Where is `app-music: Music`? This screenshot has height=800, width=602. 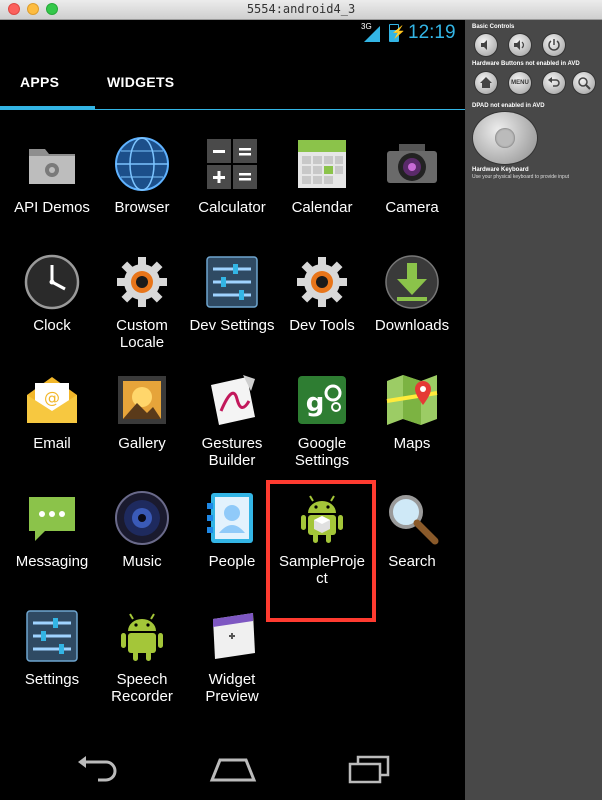 app-music: Music is located at coordinates (142, 529).